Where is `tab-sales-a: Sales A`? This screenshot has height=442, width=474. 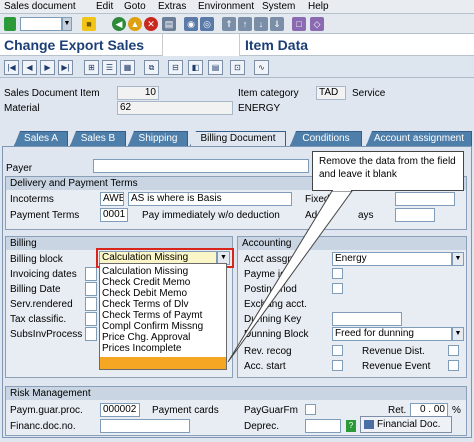 tab-sales-a: Sales A is located at coordinates (41, 138).